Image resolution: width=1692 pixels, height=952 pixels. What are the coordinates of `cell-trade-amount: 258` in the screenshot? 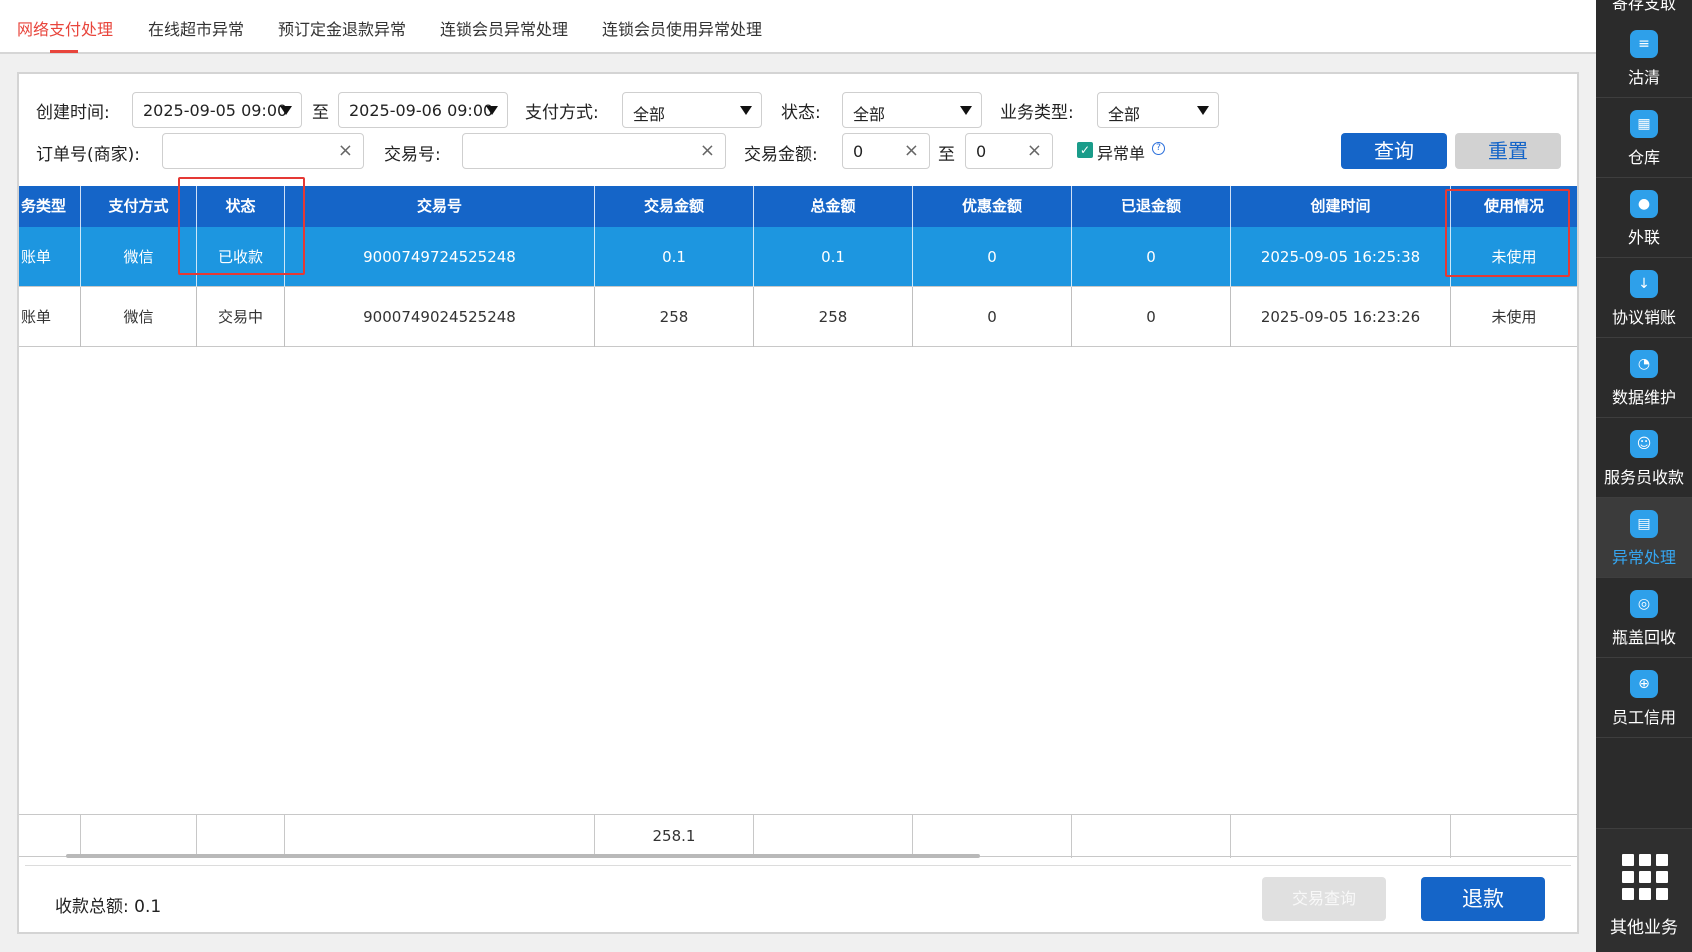 It's located at (674, 317).